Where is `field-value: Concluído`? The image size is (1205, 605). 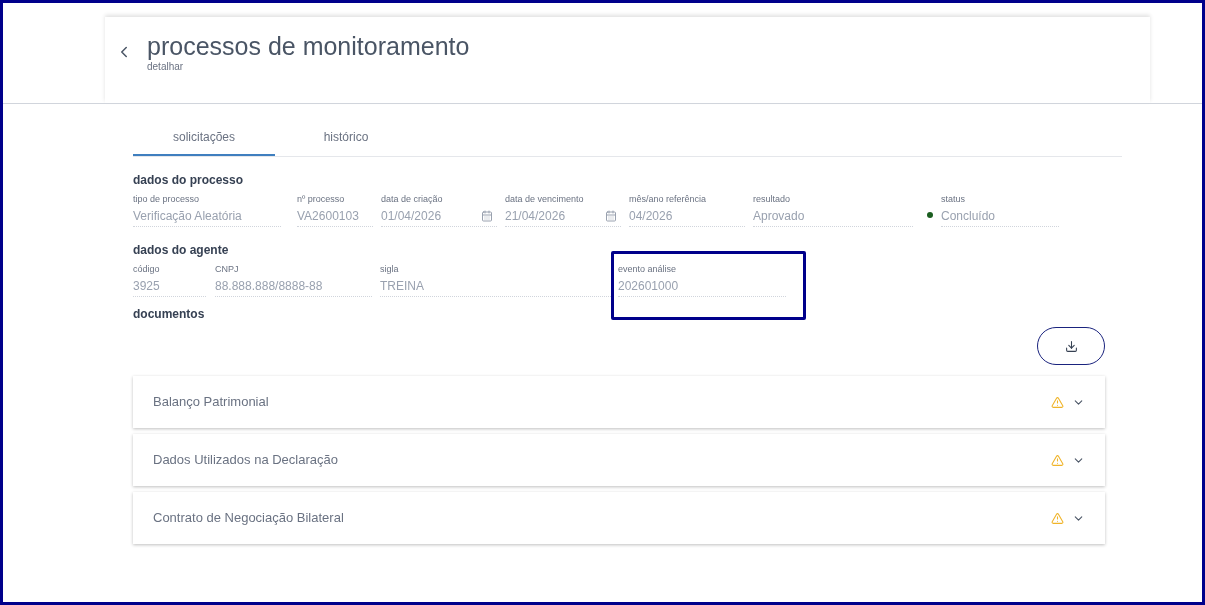 field-value: Concluído is located at coordinates (1000, 216).